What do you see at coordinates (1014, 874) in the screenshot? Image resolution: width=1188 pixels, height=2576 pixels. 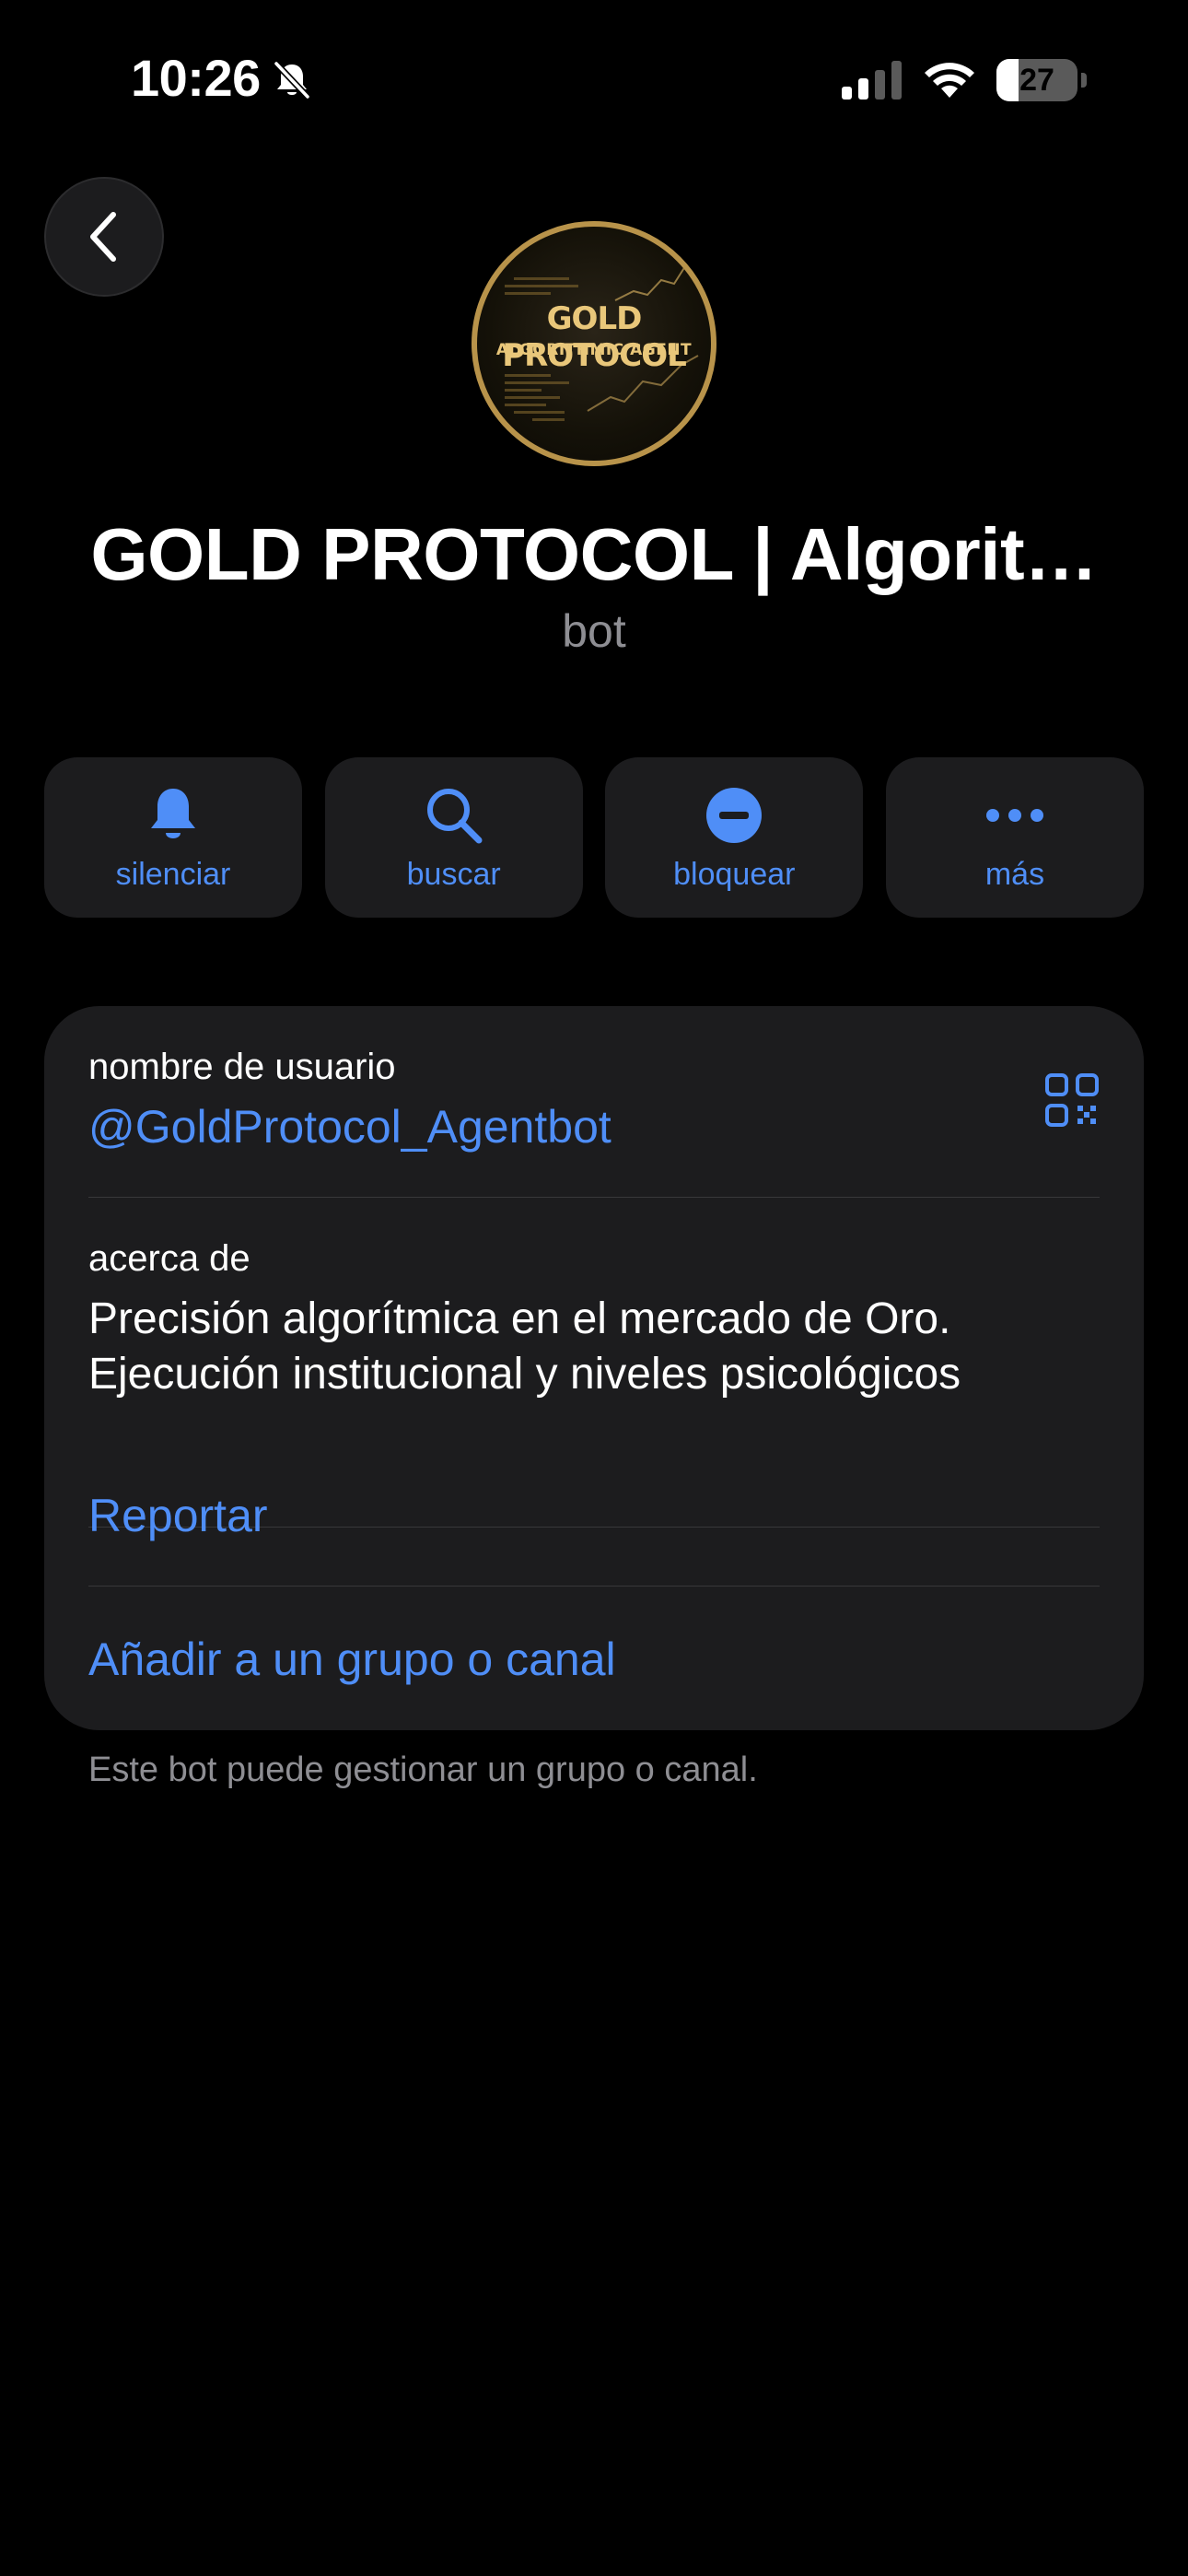 I see `more-label: más` at bounding box center [1014, 874].